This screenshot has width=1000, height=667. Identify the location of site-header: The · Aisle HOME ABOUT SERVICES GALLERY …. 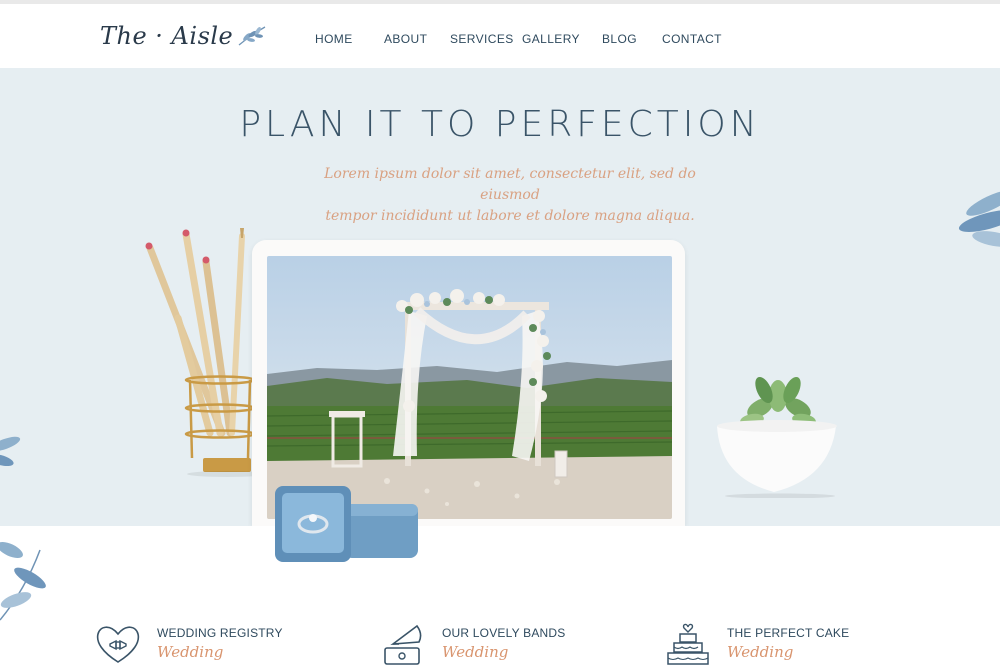
(500, 36).